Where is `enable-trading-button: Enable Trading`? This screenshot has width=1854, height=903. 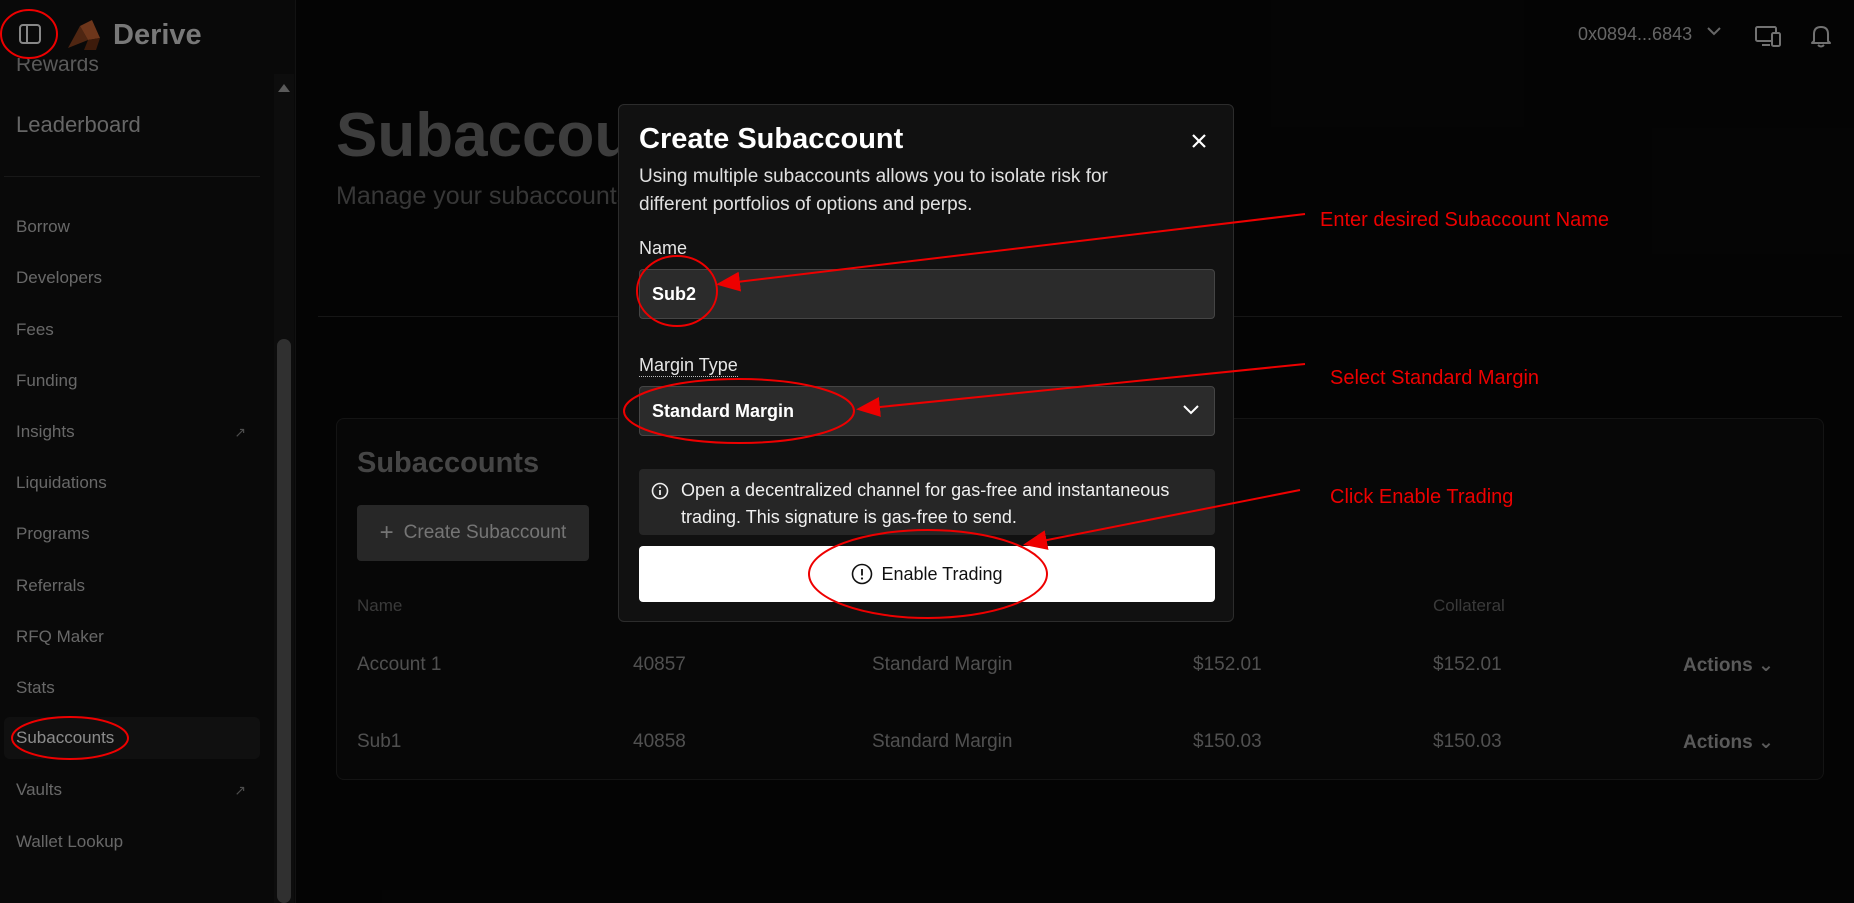 enable-trading-button: Enable Trading is located at coordinates (927, 574).